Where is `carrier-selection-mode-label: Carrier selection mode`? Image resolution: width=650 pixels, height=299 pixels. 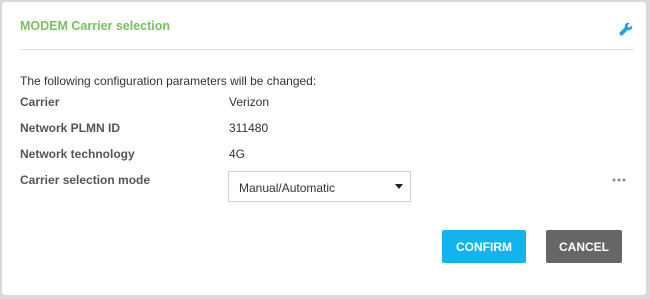
carrier-selection-mode-label: Carrier selection mode is located at coordinates (85, 180).